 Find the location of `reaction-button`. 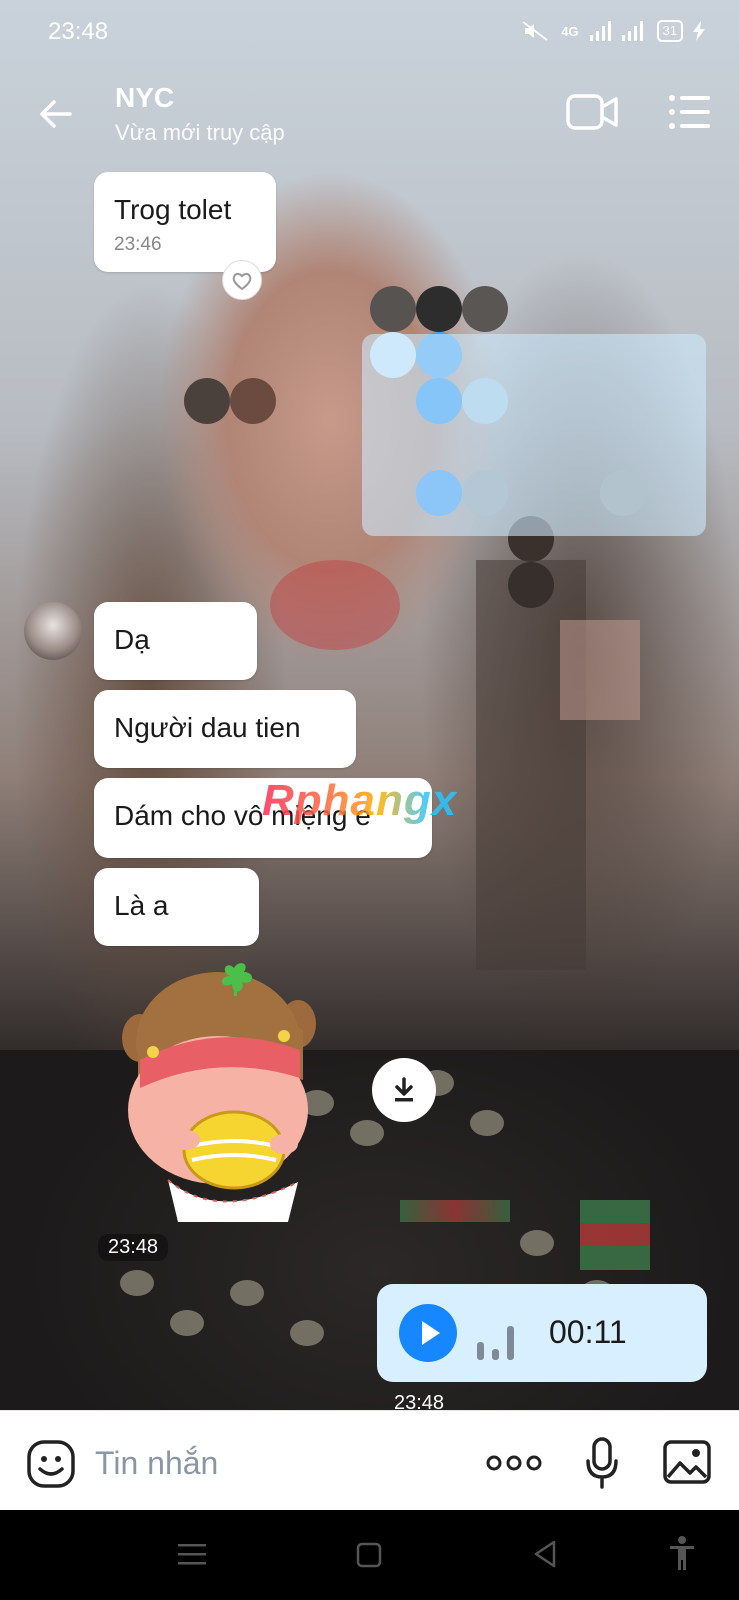

reaction-button is located at coordinates (242, 280).